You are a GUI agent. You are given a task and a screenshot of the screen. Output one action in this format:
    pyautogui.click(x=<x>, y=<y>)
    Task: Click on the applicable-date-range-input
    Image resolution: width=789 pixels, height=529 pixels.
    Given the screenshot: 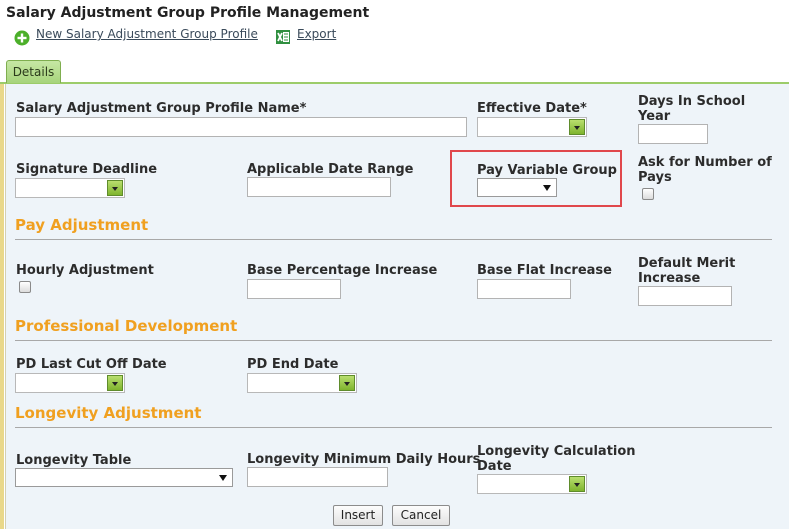 What is the action you would take?
    pyautogui.click(x=319, y=187)
    